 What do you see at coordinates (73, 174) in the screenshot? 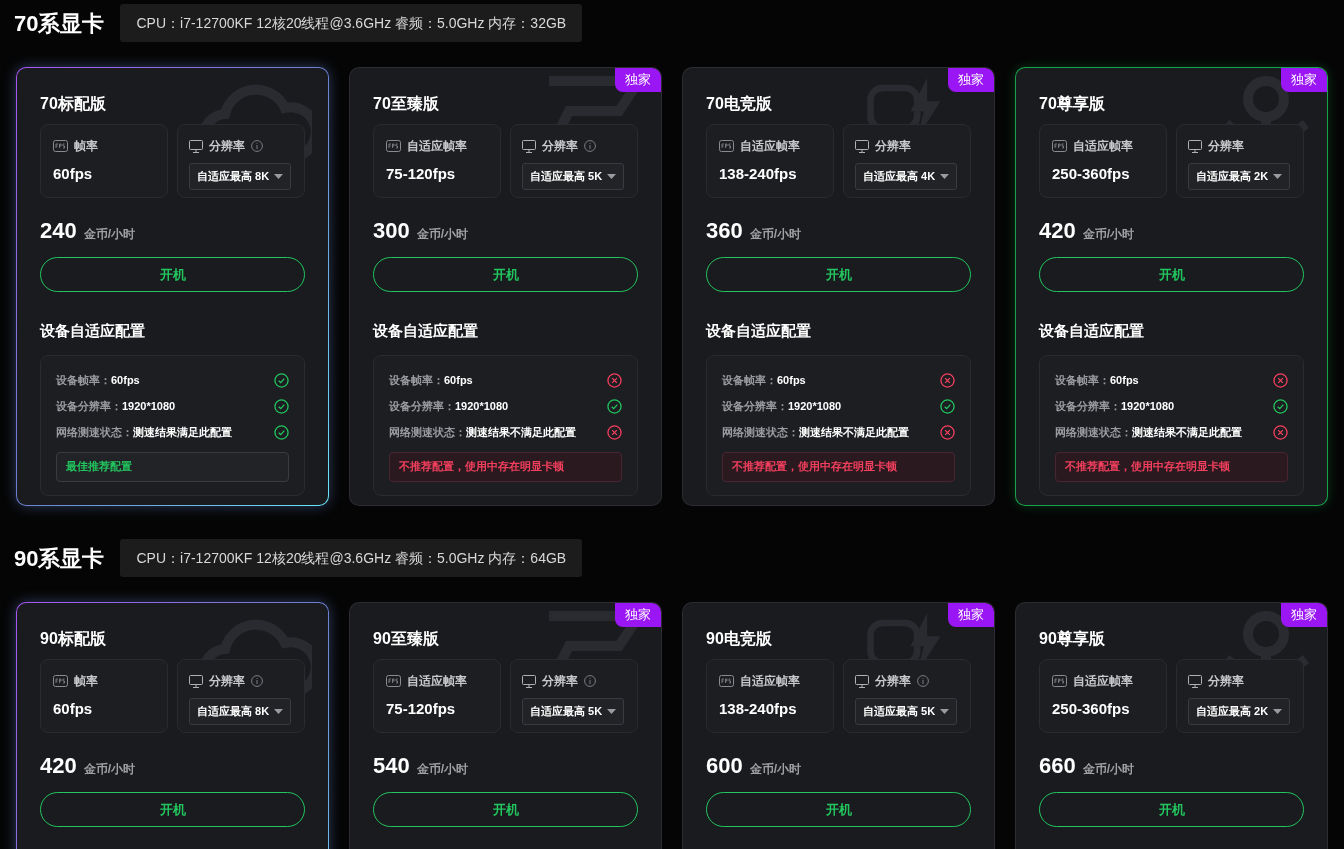
I see `fps-value: 60fps` at bounding box center [73, 174].